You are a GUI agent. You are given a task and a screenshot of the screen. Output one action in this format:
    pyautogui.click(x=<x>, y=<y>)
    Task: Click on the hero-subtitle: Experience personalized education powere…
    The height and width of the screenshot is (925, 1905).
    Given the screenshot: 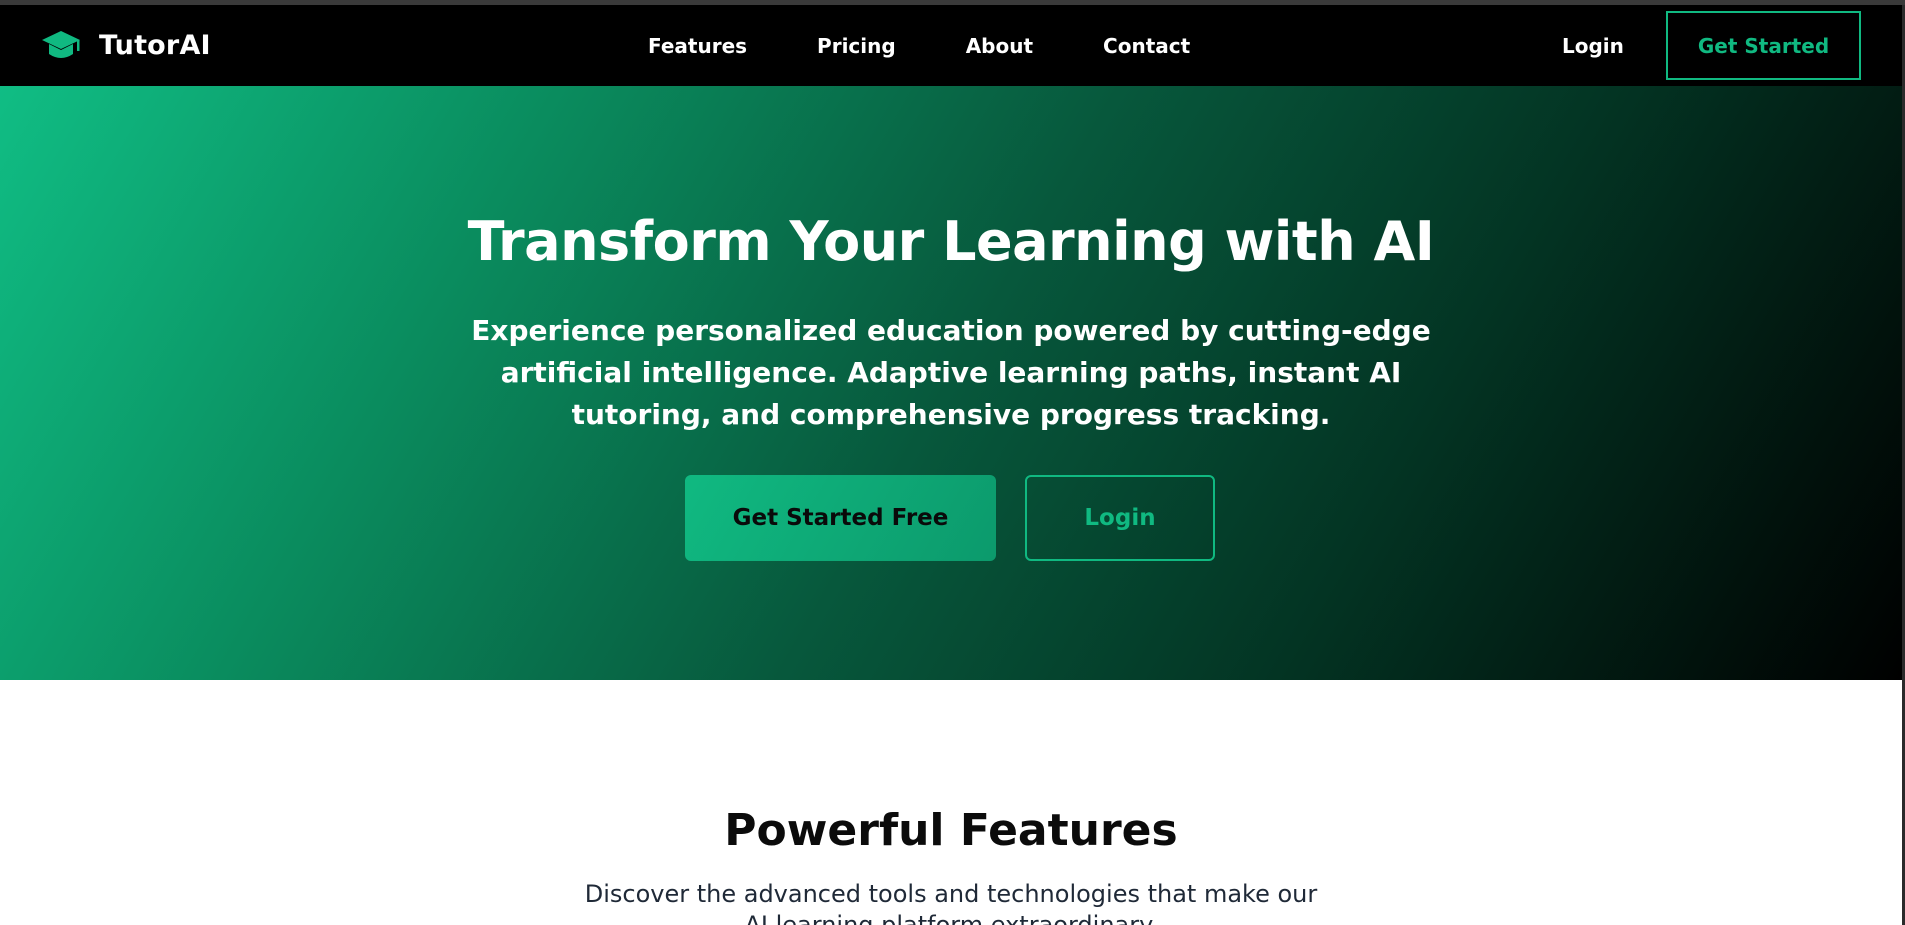 What is the action you would take?
    pyautogui.click(x=951, y=372)
    